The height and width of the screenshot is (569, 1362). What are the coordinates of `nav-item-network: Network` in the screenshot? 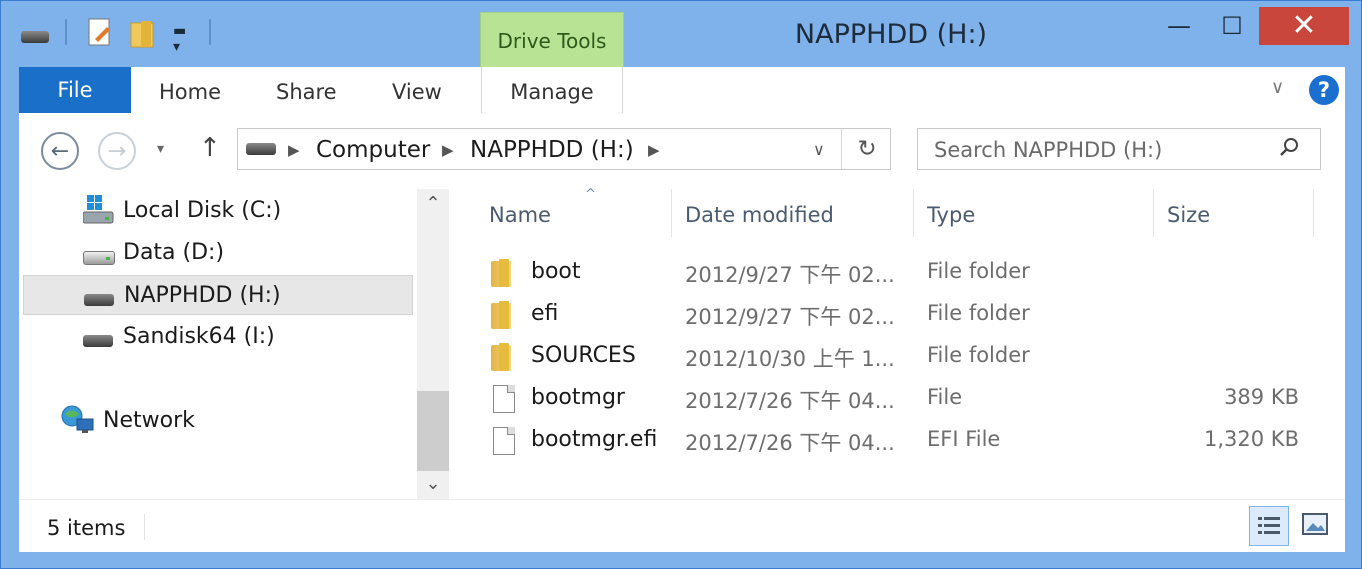 It's located at (218, 421).